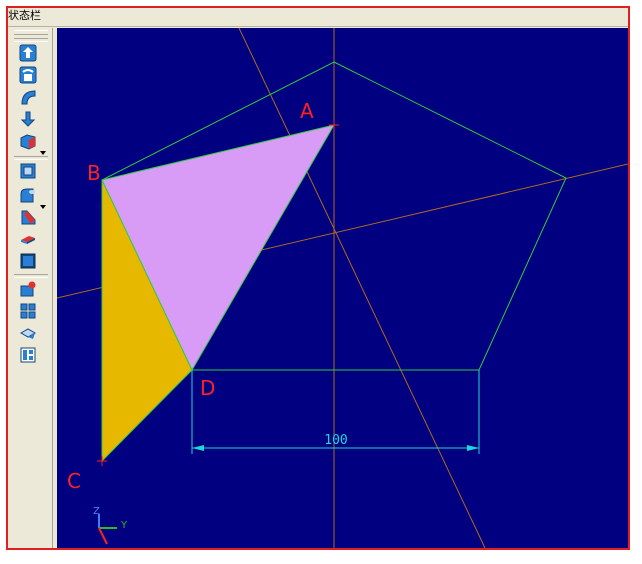  What do you see at coordinates (307, 111) in the screenshot?
I see `vertex-label-a: A` at bounding box center [307, 111].